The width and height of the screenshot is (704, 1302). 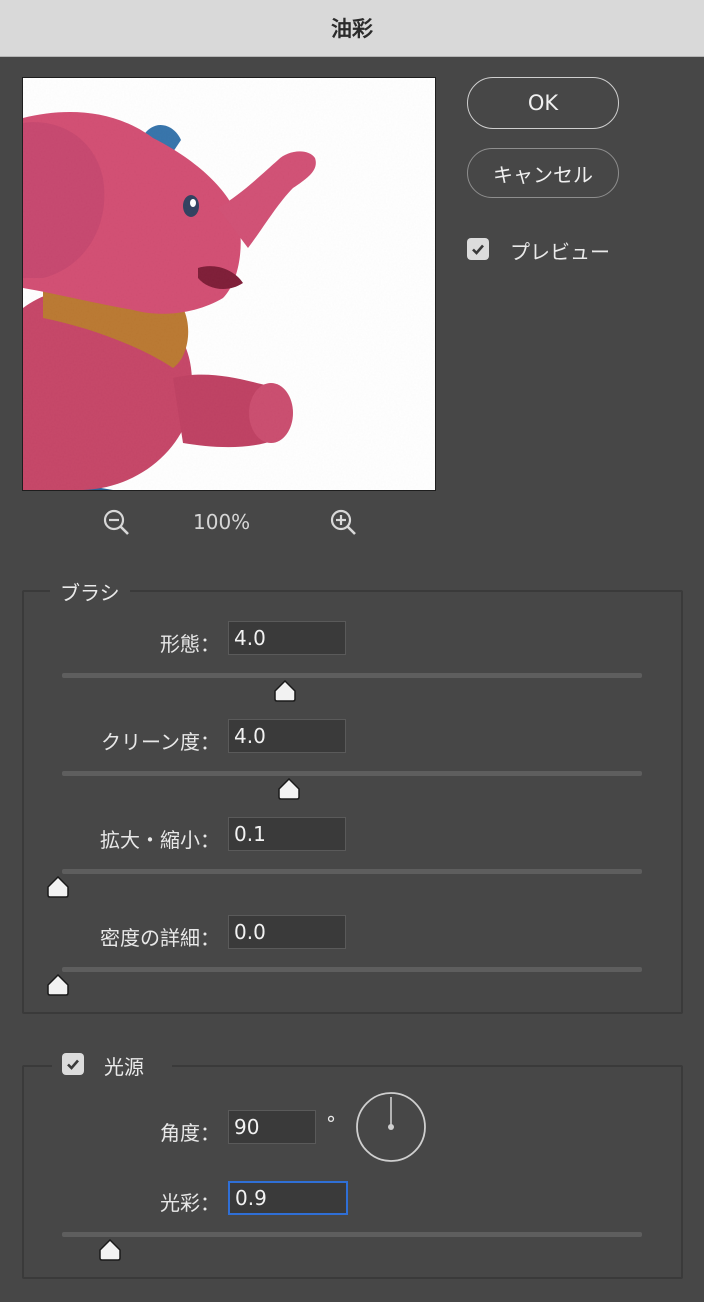 I want to click on zoom-out-icon, so click(x=117, y=523).